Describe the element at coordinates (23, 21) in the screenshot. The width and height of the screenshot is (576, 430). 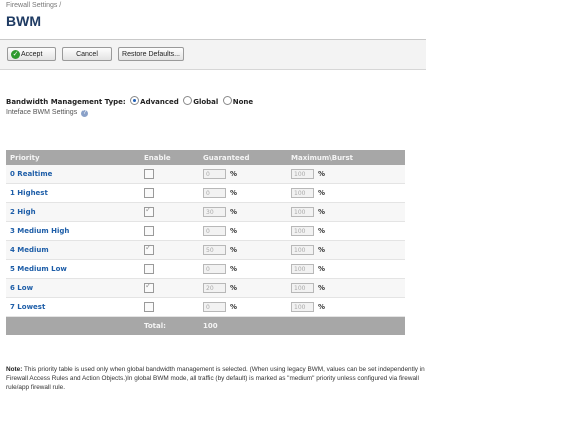
I see `page-title: BWM` at that location.